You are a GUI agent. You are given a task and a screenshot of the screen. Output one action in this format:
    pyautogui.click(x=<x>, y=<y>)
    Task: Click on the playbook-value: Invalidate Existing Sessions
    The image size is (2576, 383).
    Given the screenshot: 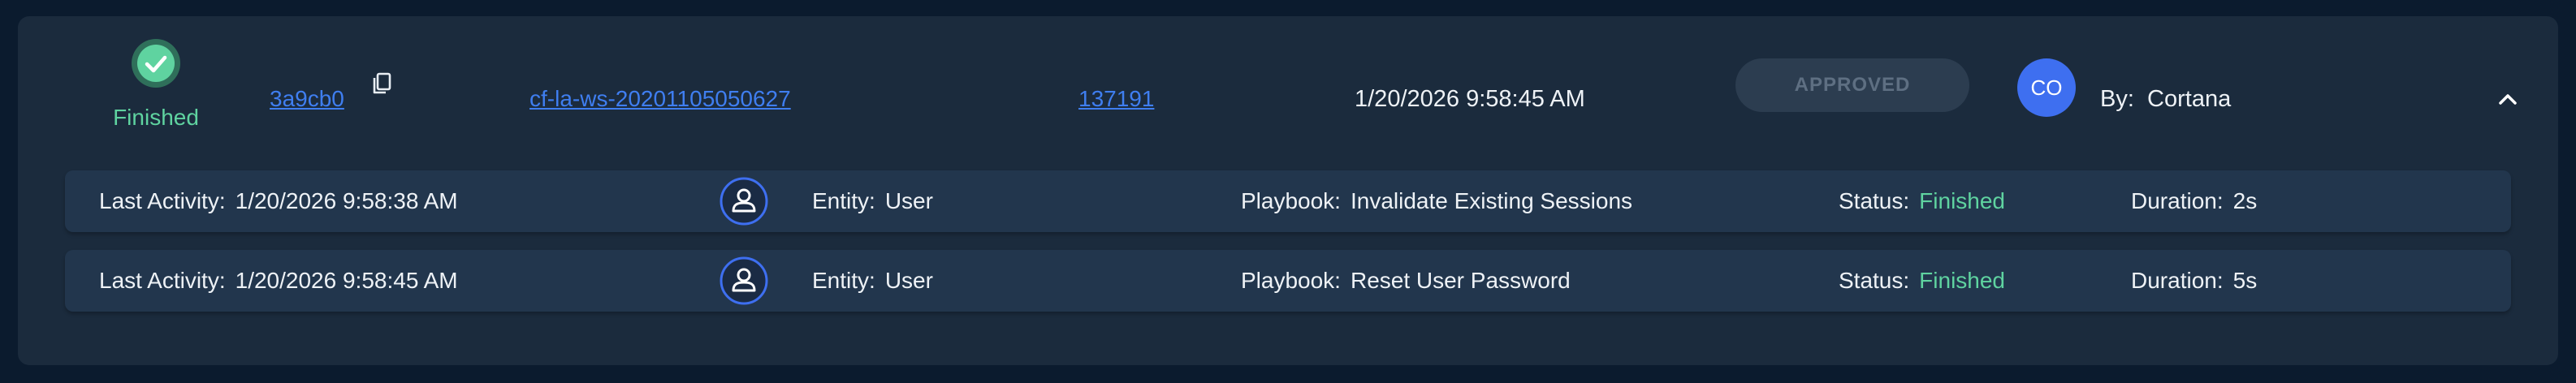 What is the action you would take?
    pyautogui.click(x=1492, y=200)
    